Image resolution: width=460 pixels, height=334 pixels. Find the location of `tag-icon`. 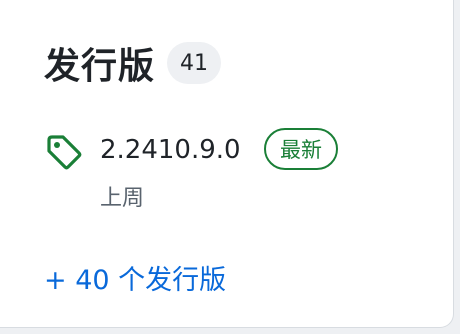

tag-icon is located at coordinates (64, 152).